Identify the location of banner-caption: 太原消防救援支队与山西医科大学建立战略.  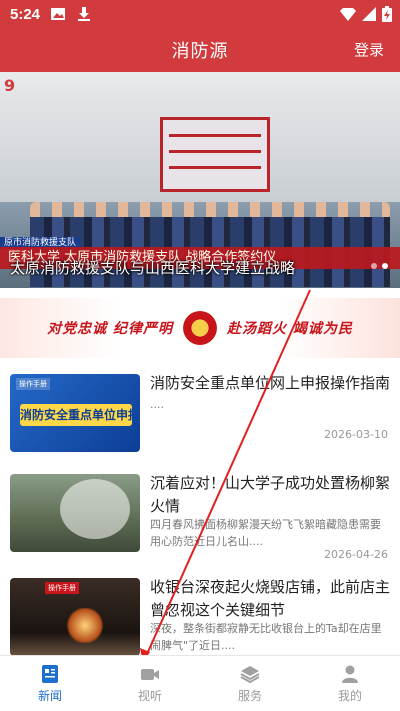
(152, 267).